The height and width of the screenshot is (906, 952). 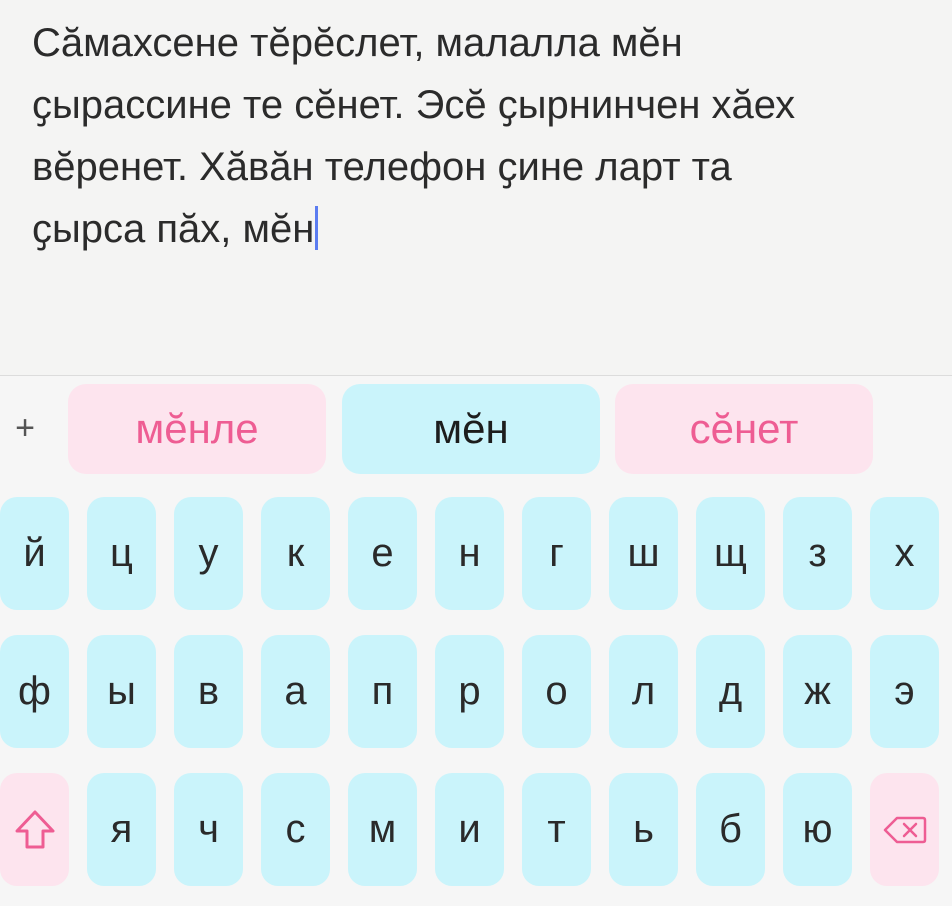 I want to click on backspace-key, so click(x=904, y=829).